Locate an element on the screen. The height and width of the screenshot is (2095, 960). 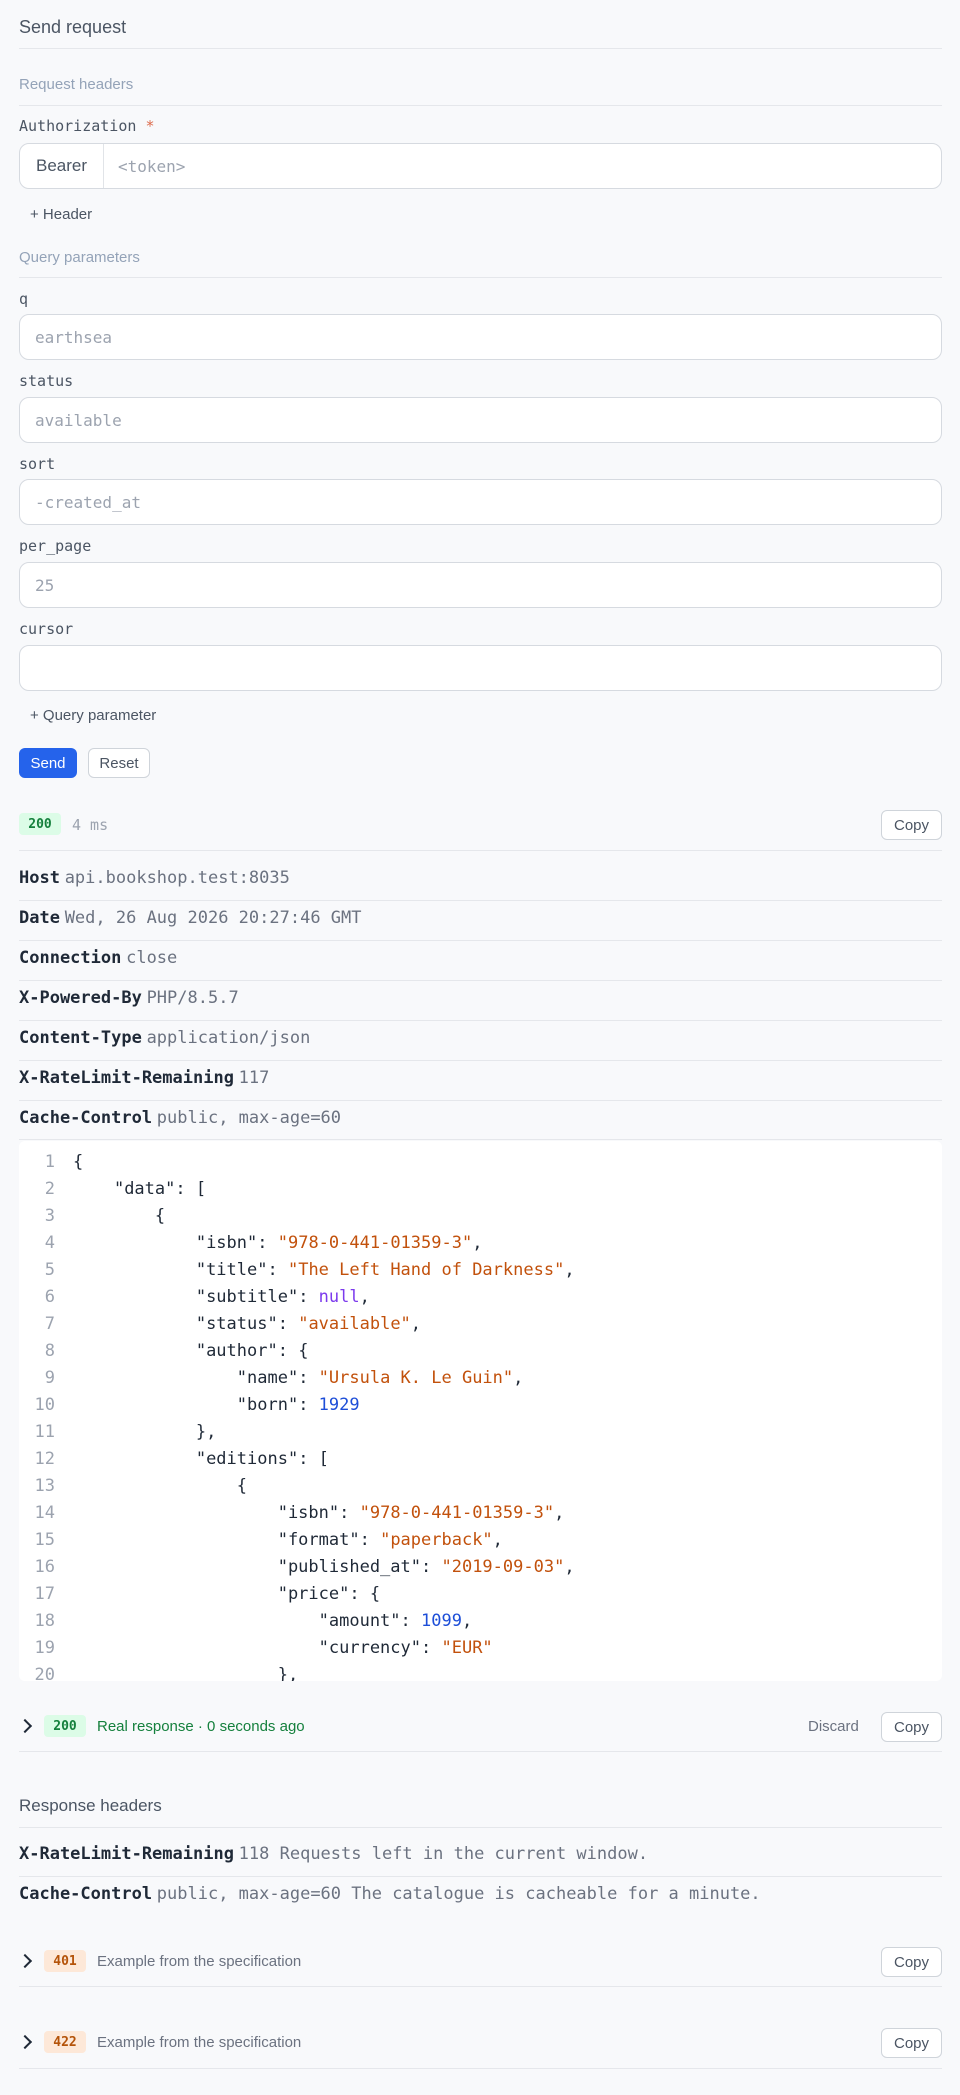
send-button: Send is located at coordinates (48, 763).